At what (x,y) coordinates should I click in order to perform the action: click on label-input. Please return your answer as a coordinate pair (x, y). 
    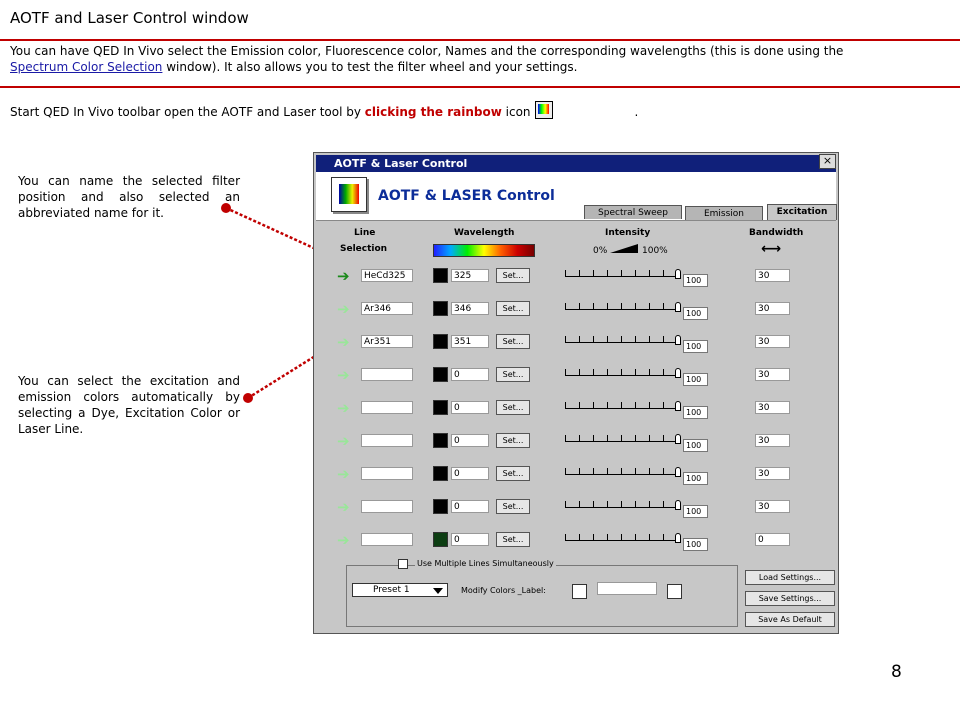
    Looking at the image, I should click on (627, 588).